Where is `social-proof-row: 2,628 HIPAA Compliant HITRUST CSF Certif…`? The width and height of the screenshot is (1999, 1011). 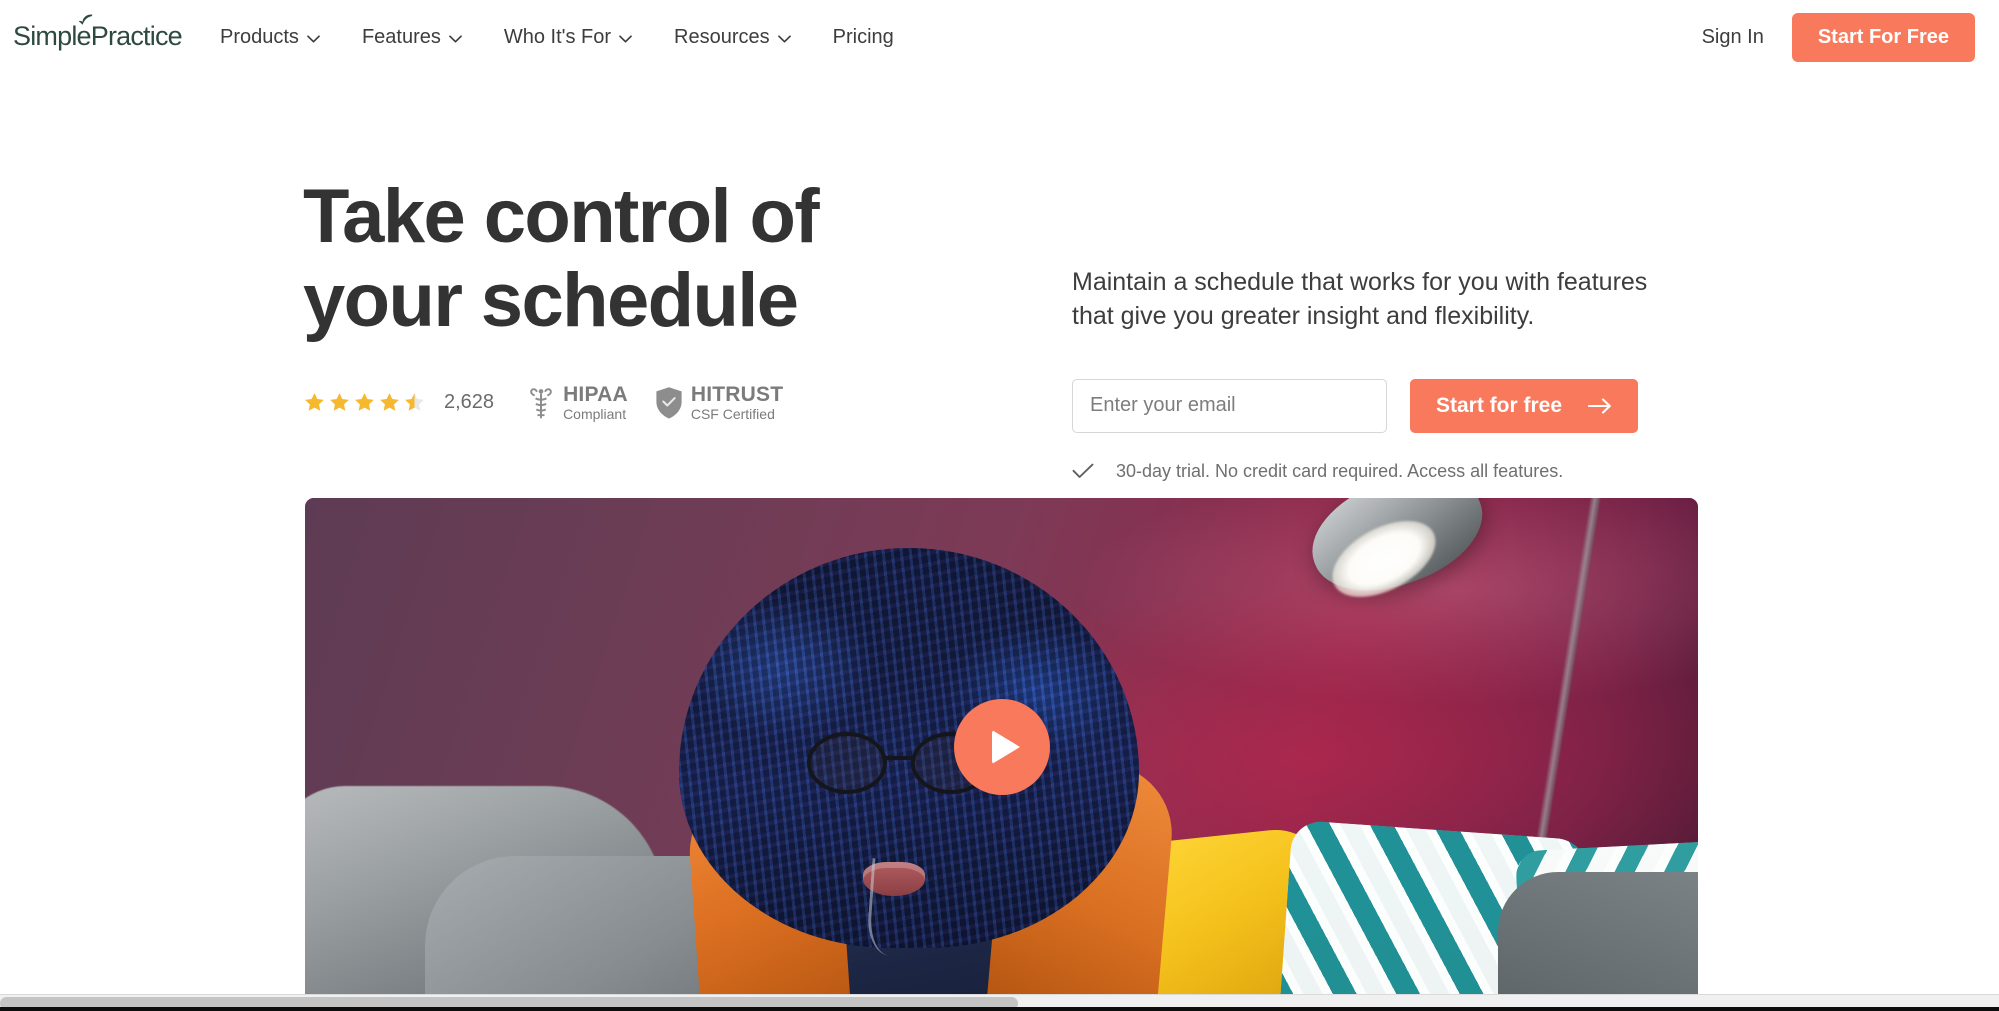 social-proof-row: 2,628 HIPAA Compliant HITRUST CSF Certif… is located at coordinates (653, 402).